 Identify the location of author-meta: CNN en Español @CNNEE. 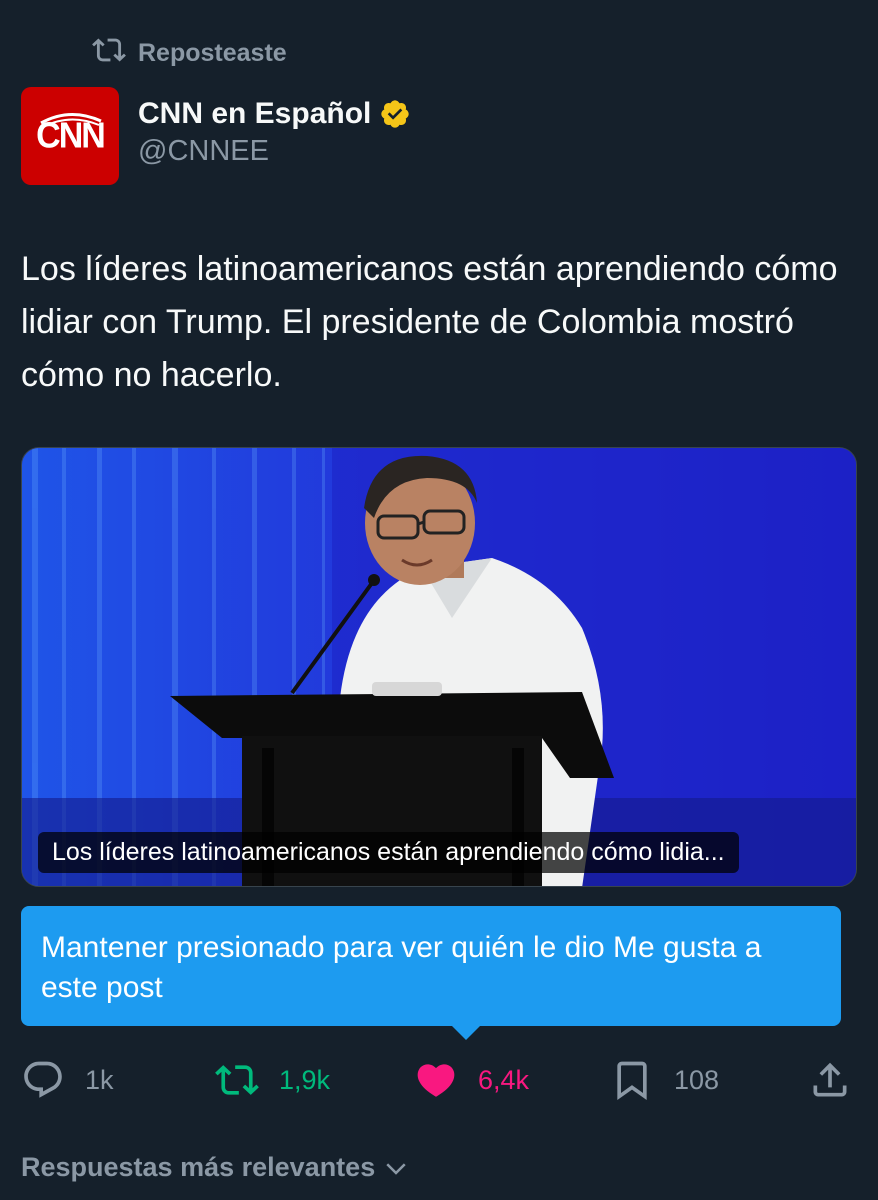
(274, 127).